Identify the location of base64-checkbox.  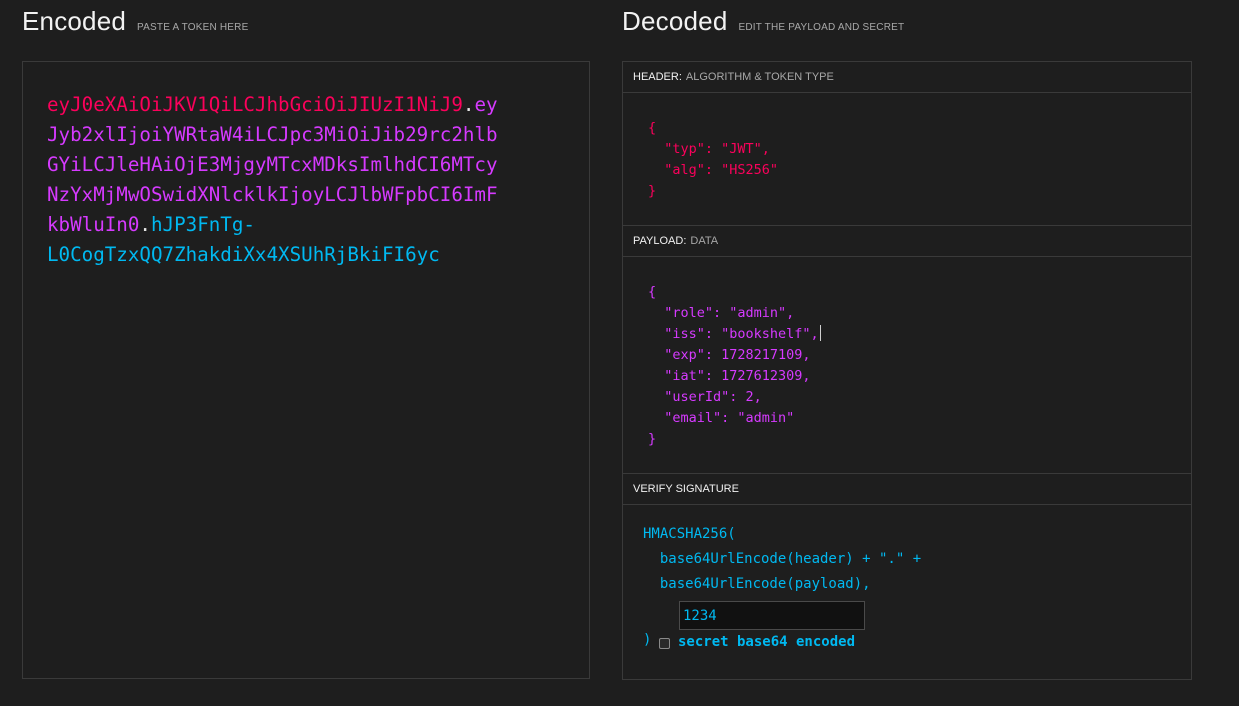
(664, 643).